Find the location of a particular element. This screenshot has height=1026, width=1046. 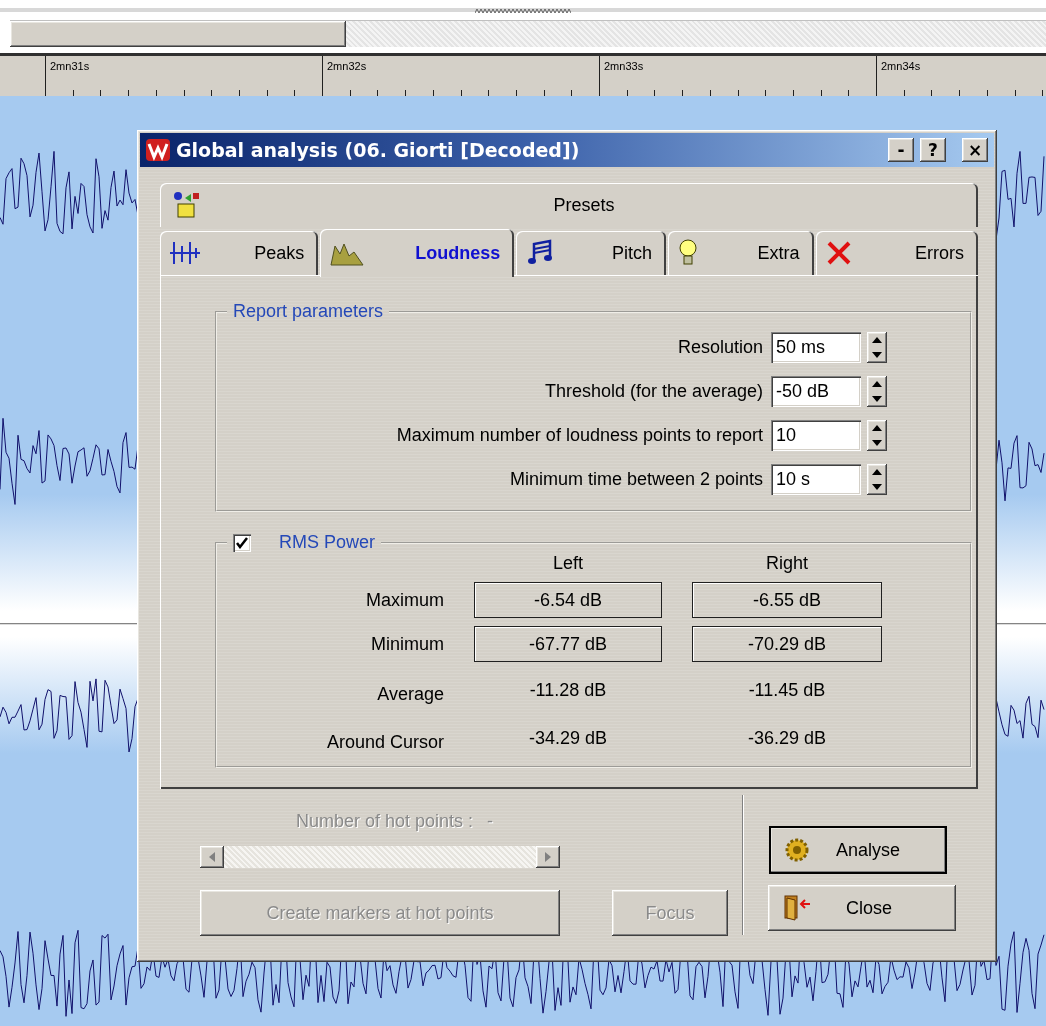

value-display: -34.29 dB is located at coordinates (568, 738).